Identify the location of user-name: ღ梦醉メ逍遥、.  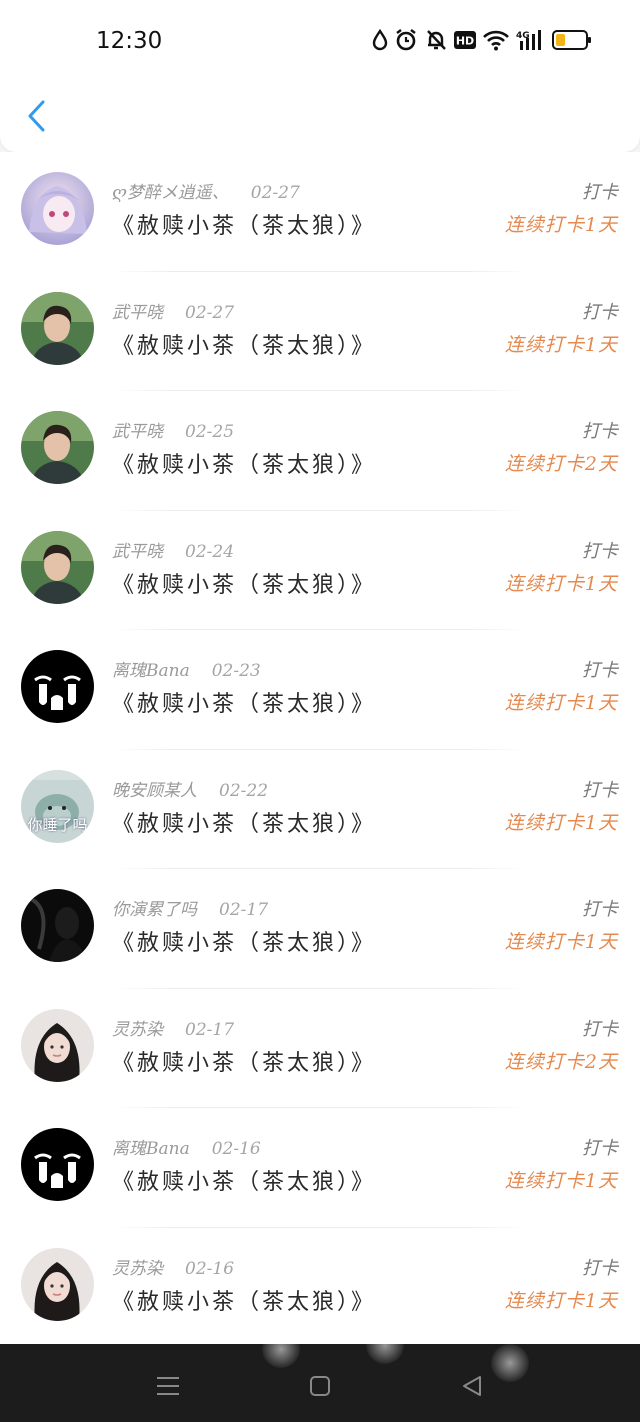
(170, 193).